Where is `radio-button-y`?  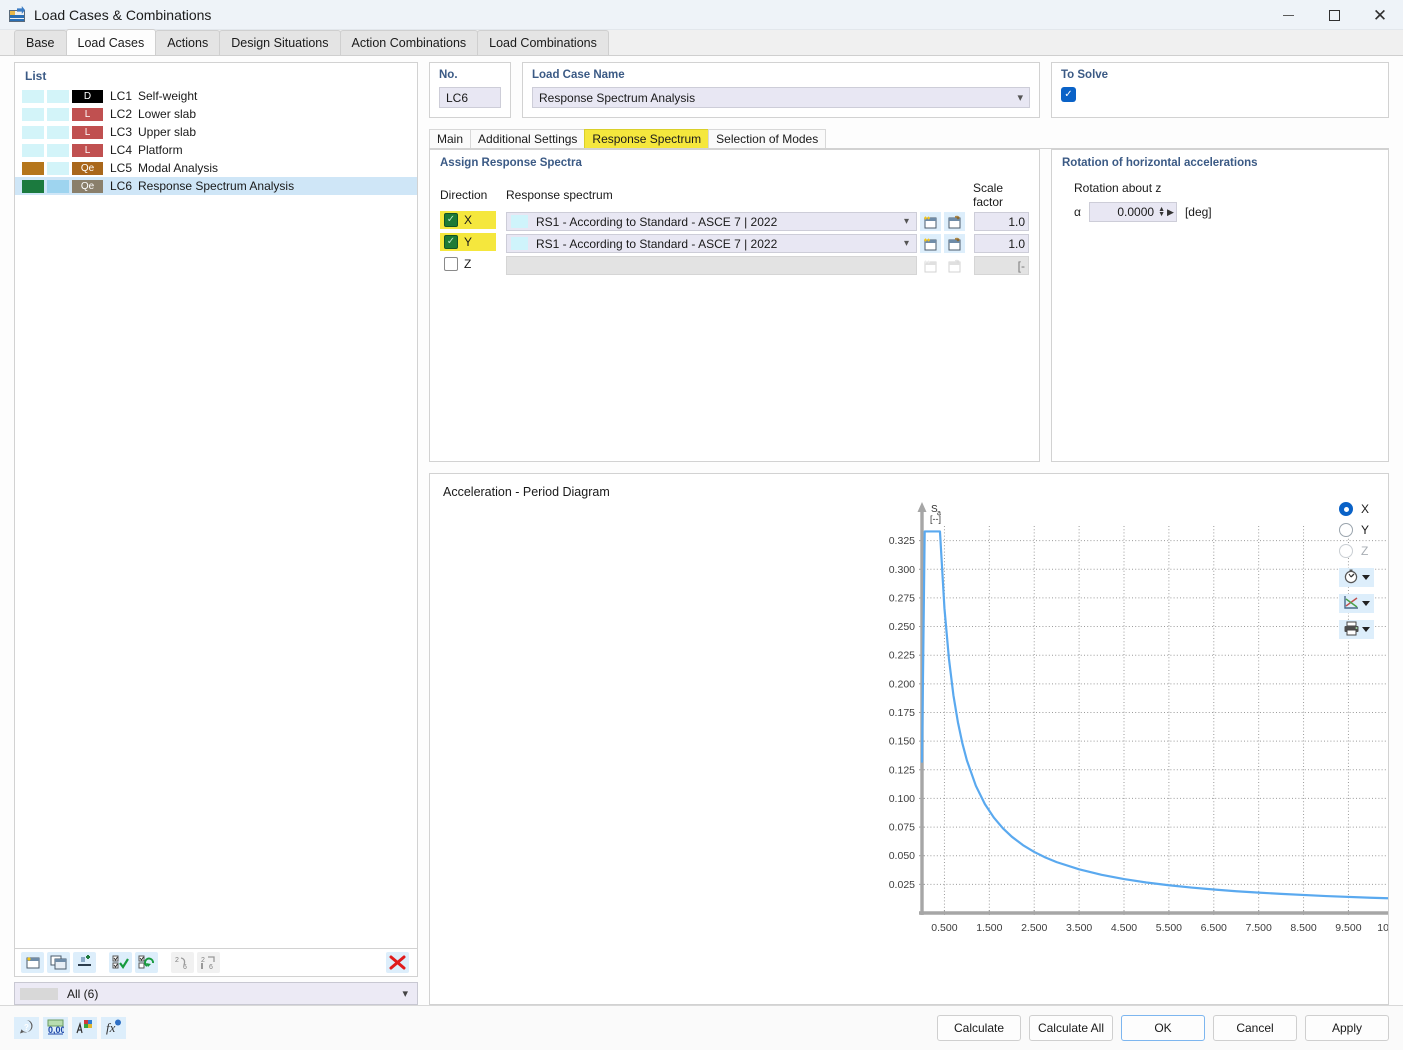
radio-button-y is located at coordinates (1346, 530).